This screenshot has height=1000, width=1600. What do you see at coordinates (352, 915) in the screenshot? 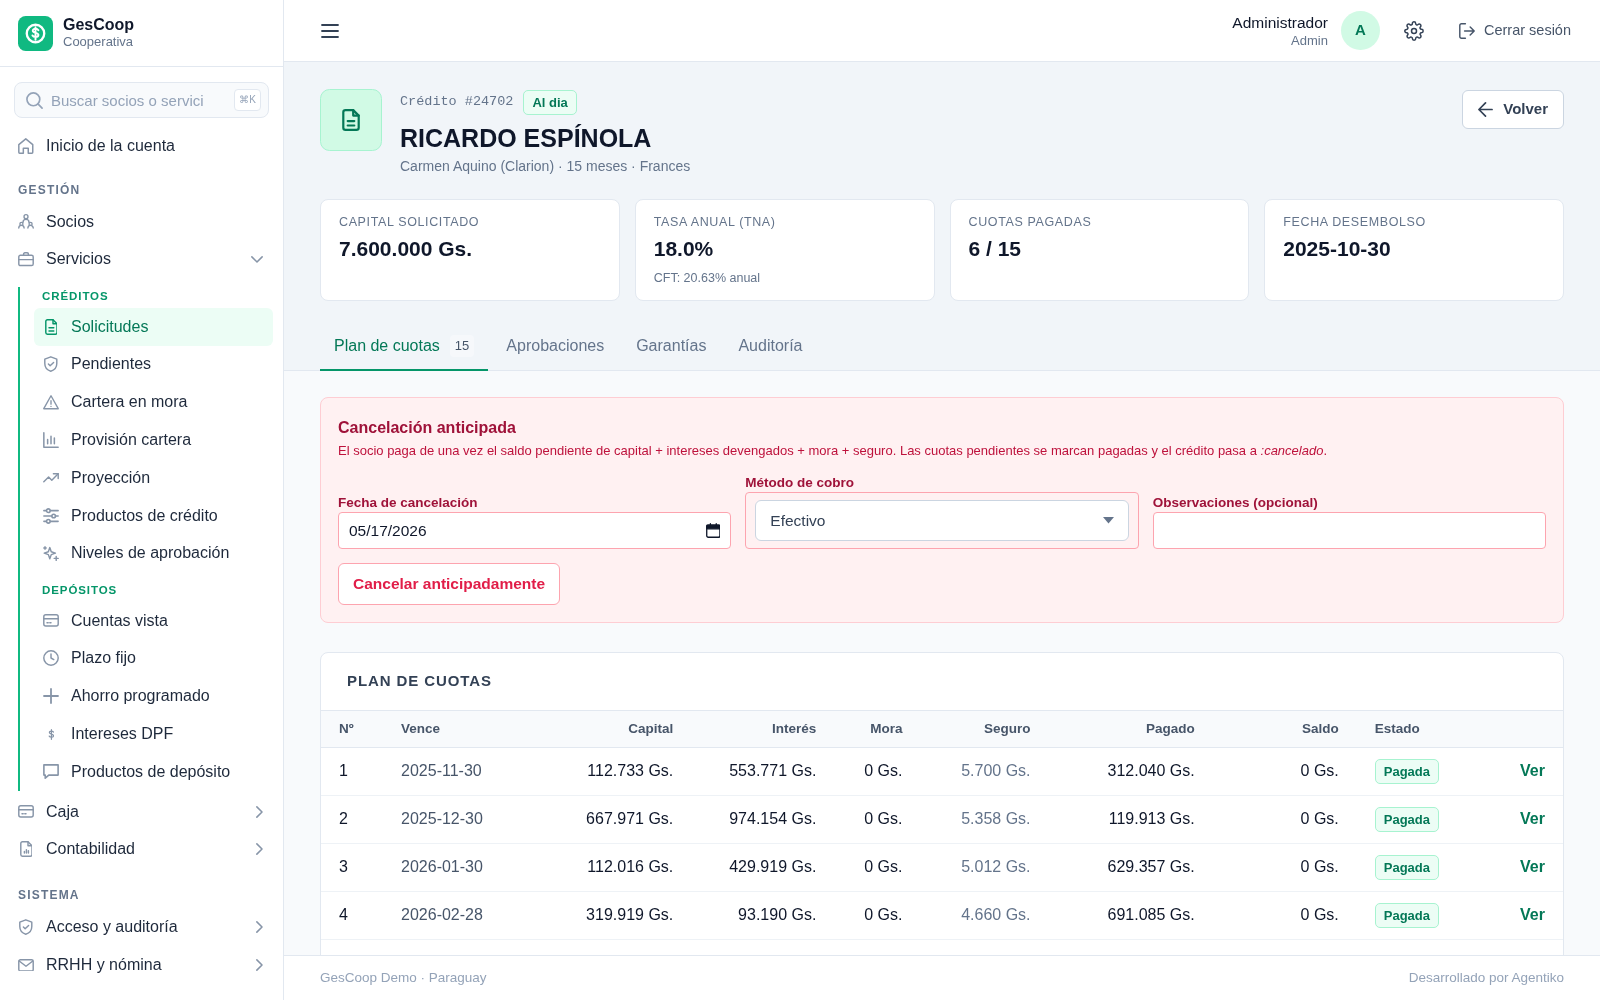
I see `table-cell: 4` at bounding box center [352, 915].